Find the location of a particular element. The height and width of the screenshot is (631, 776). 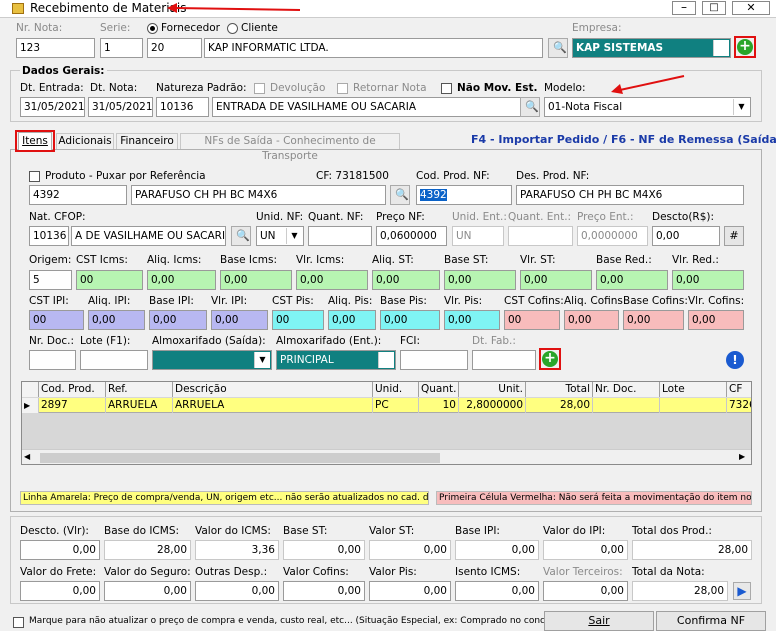

cst-ipi-input: 00 is located at coordinates (56, 320).